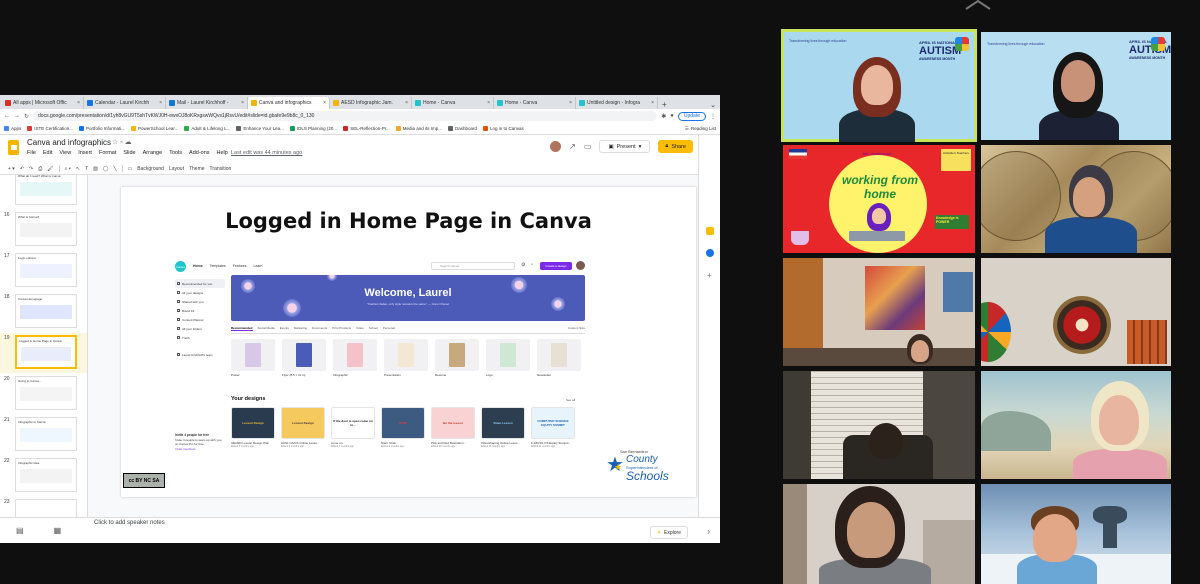  Describe the element at coordinates (371, 103) in the screenshot. I see `browser-tab: AESD Infographic Jam. ×` at that location.